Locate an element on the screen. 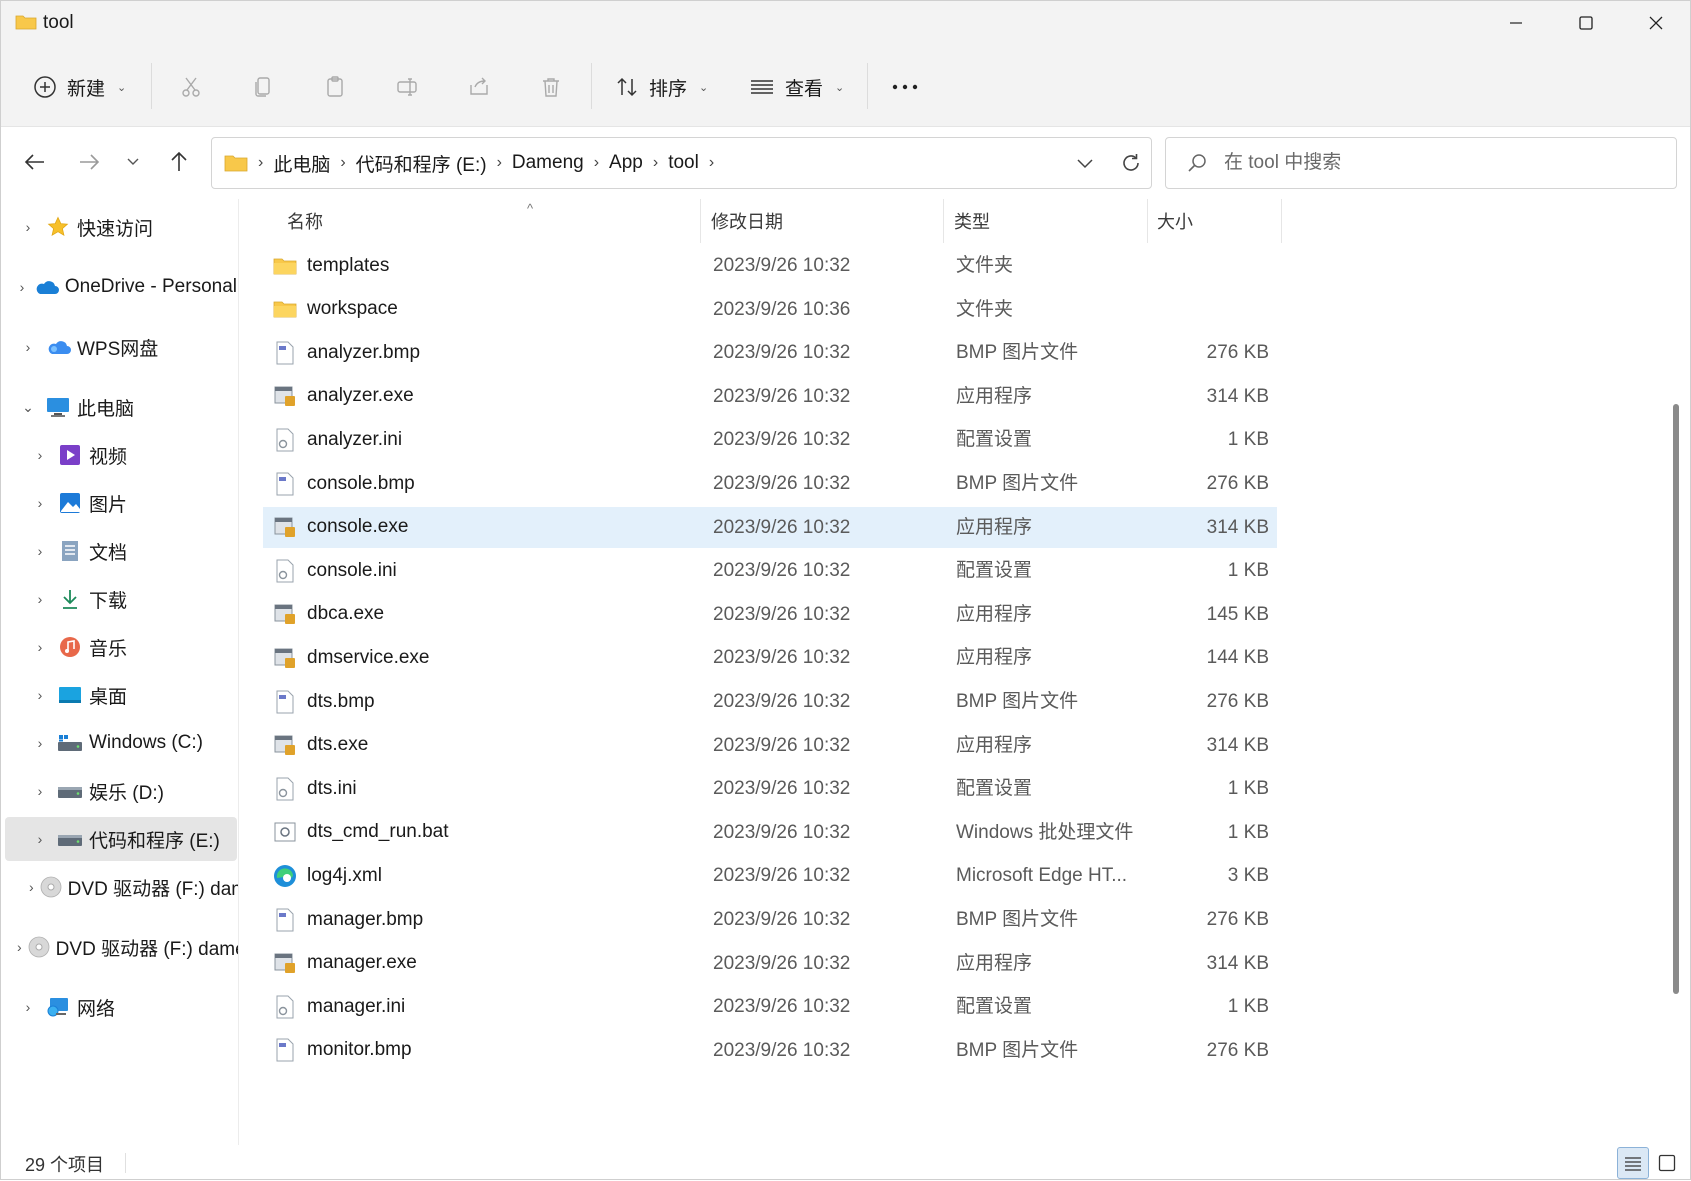 The height and width of the screenshot is (1181, 1691). close-button is located at coordinates (1656, 23).